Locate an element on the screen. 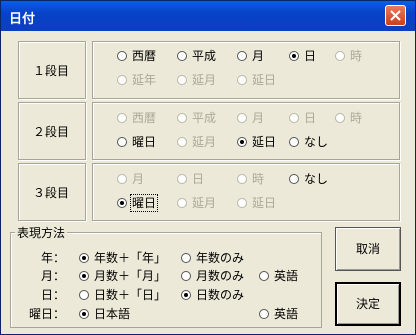 This screenshot has width=416, height=335. row3-option-en-day: 延日 is located at coordinates (256, 202).